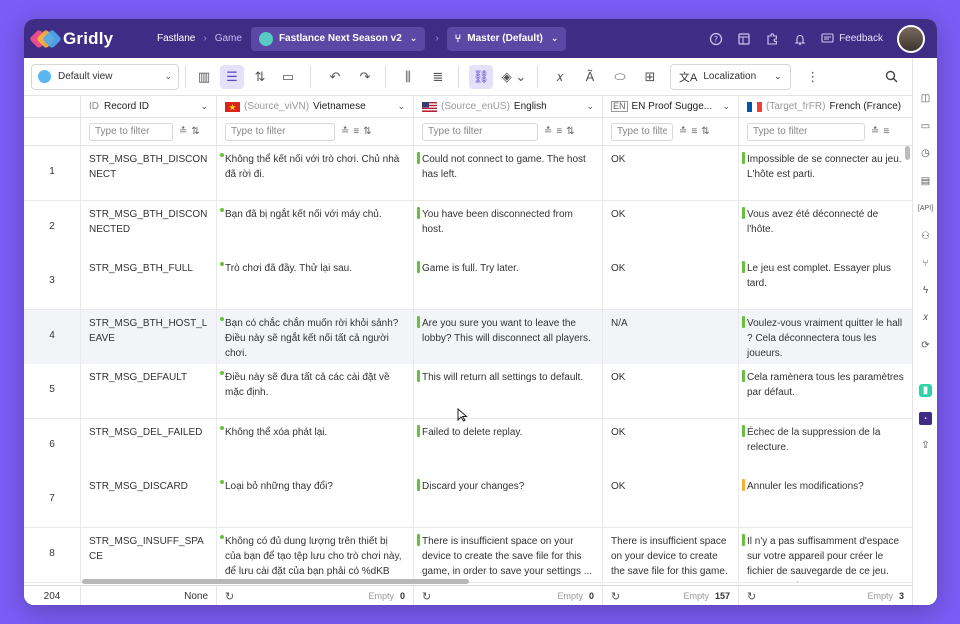 This screenshot has width=960, height=624. What do you see at coordinates (149, 173) in the screenshot?
I see `cell-id: STR_MSG_BTH_DISCONNECT` at bounding box center [149, 173].